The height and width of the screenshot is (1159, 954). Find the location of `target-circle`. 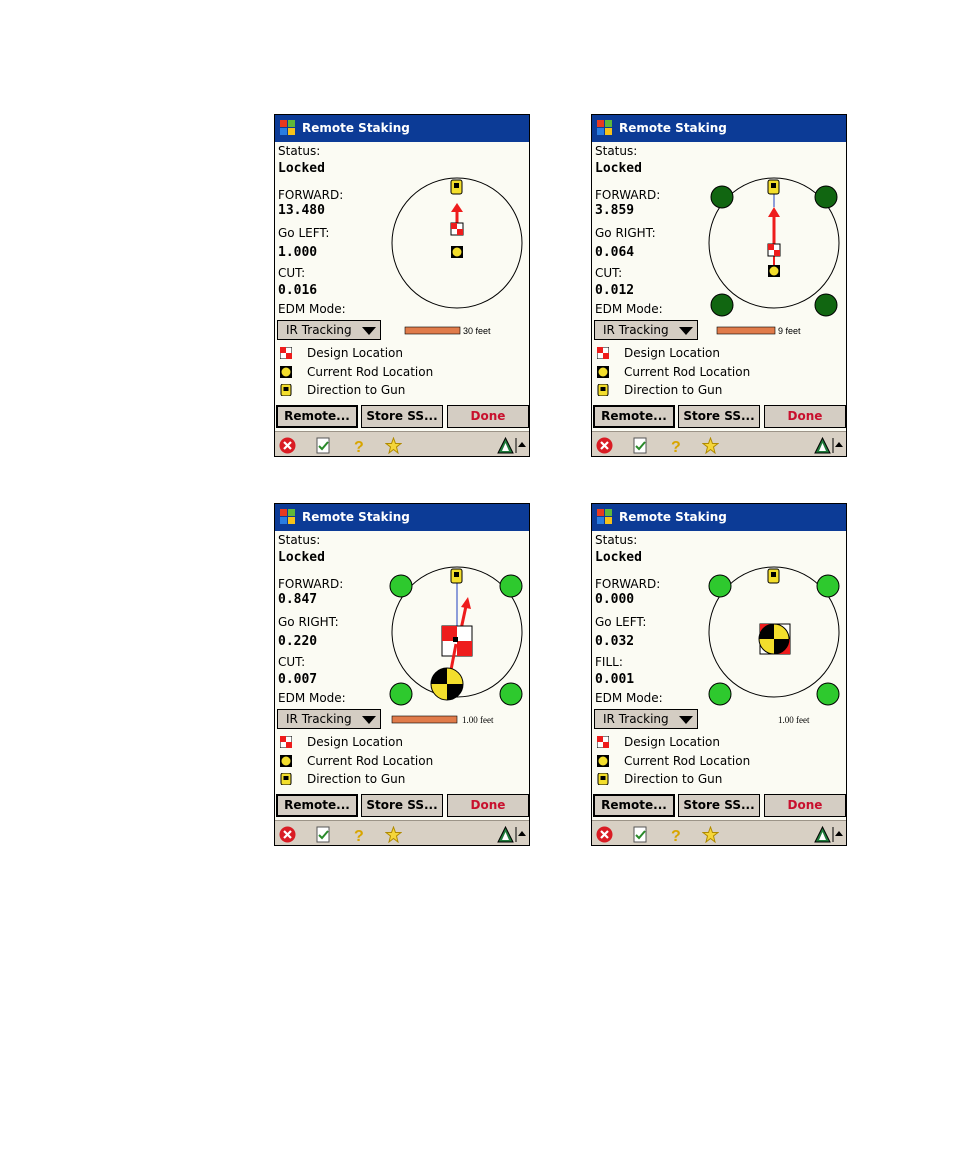

target-circle is located at coordinates (457, 243).